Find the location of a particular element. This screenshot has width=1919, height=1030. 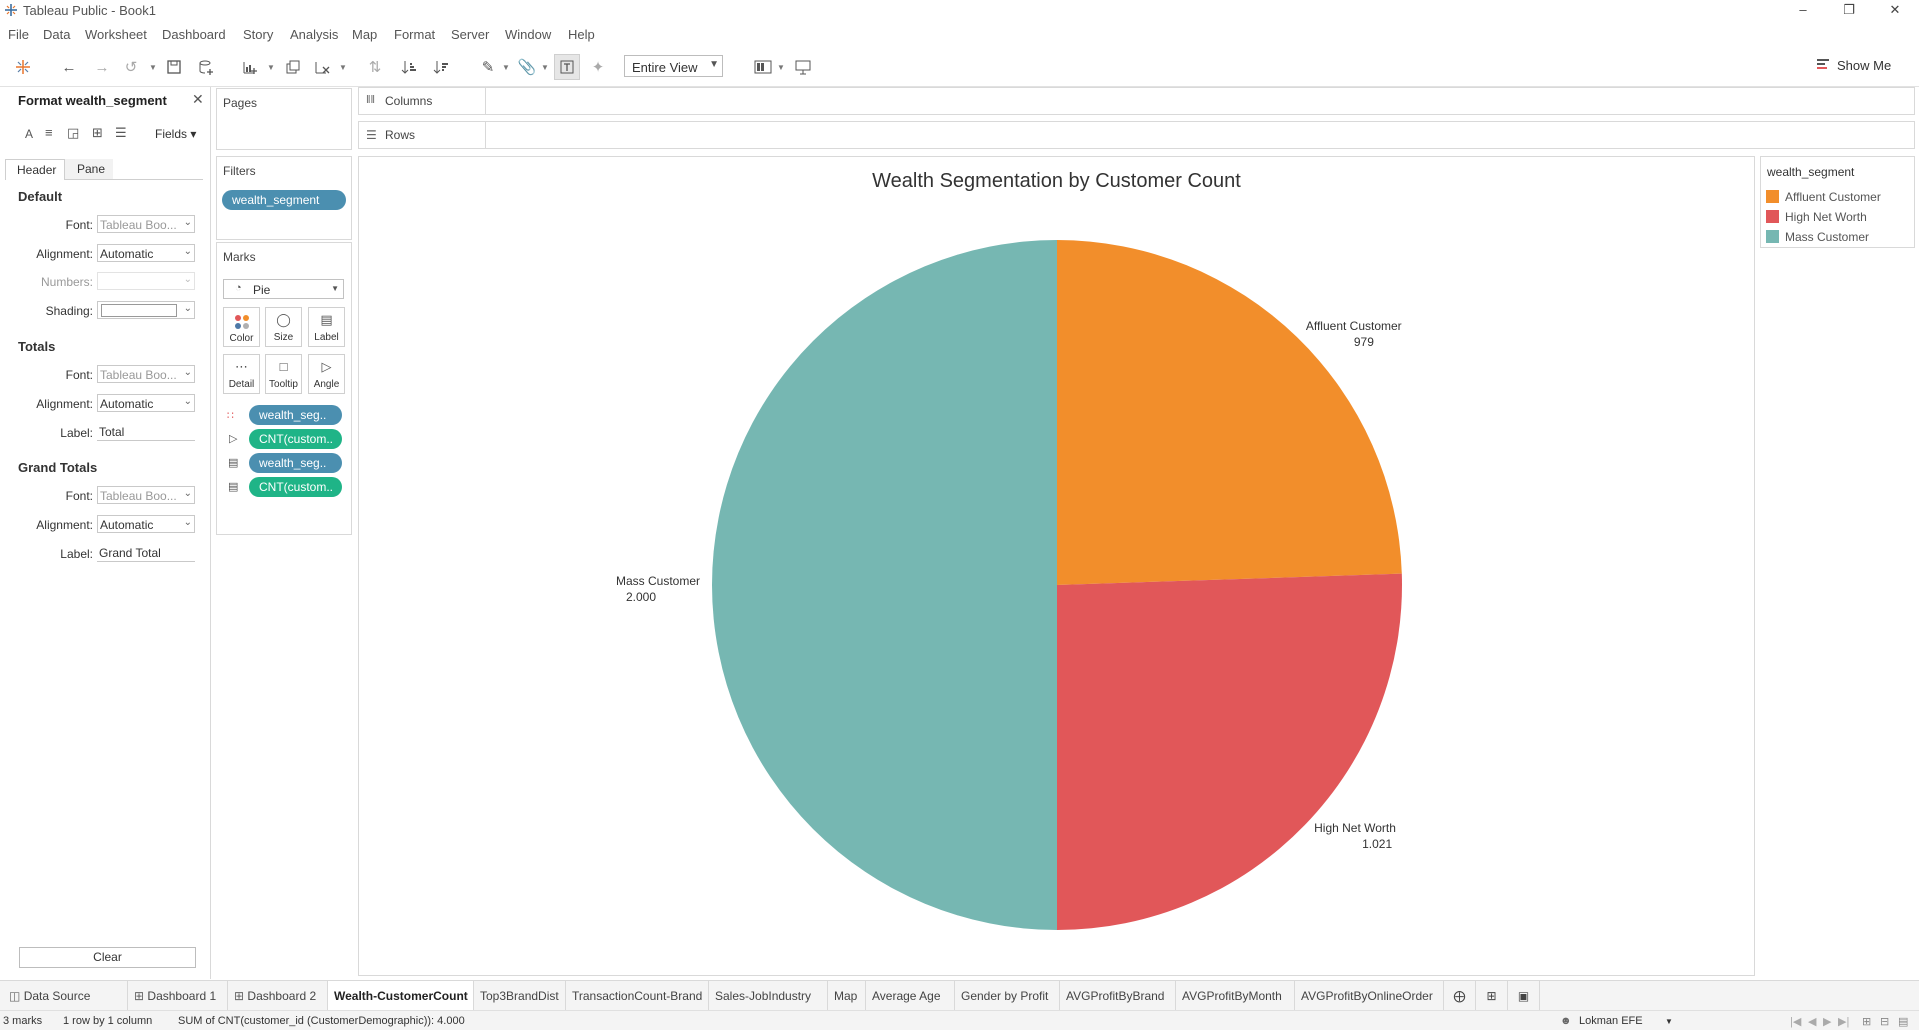

save-icon is located at coordinates (174, 67).